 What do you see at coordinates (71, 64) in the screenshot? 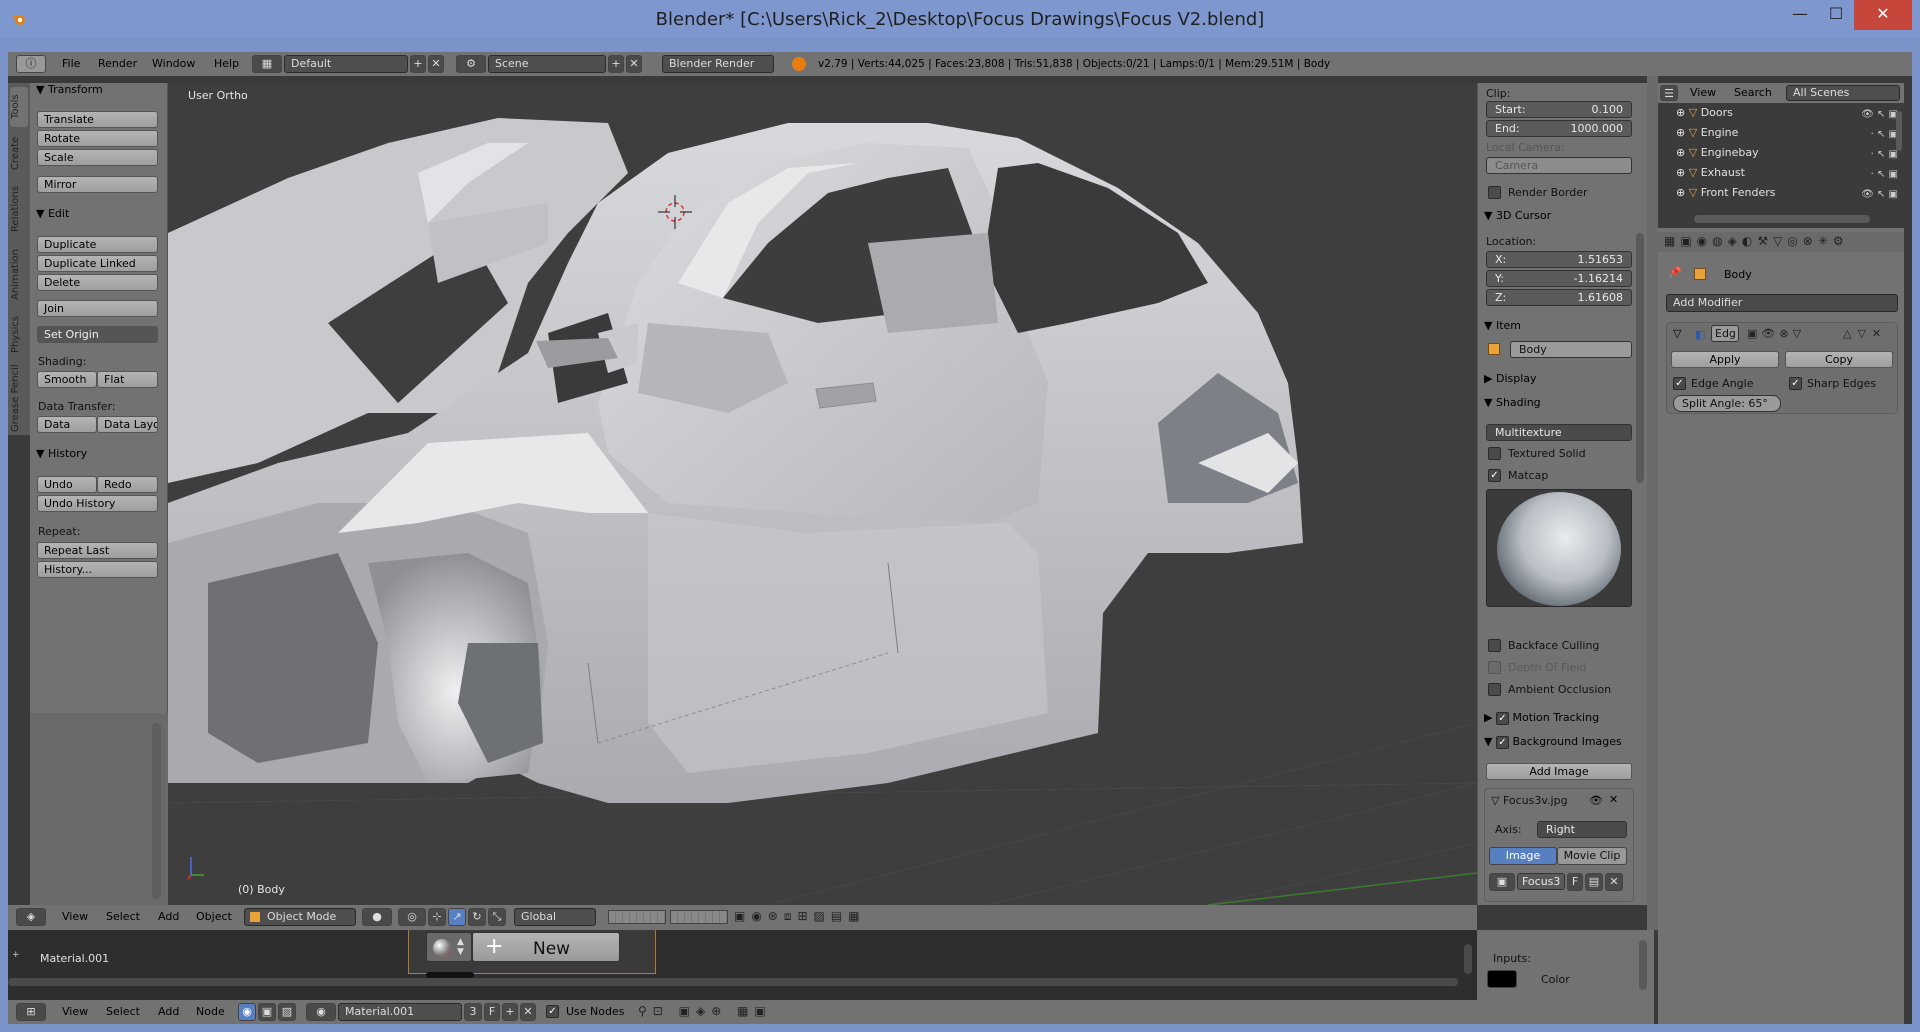
I see `menu-file: File` at bounding box center [71, 64].